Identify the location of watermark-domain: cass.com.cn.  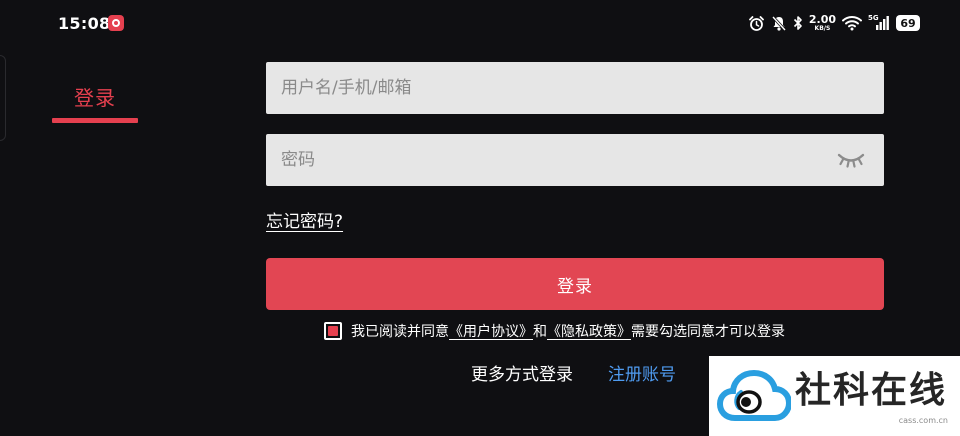
(923, 420).